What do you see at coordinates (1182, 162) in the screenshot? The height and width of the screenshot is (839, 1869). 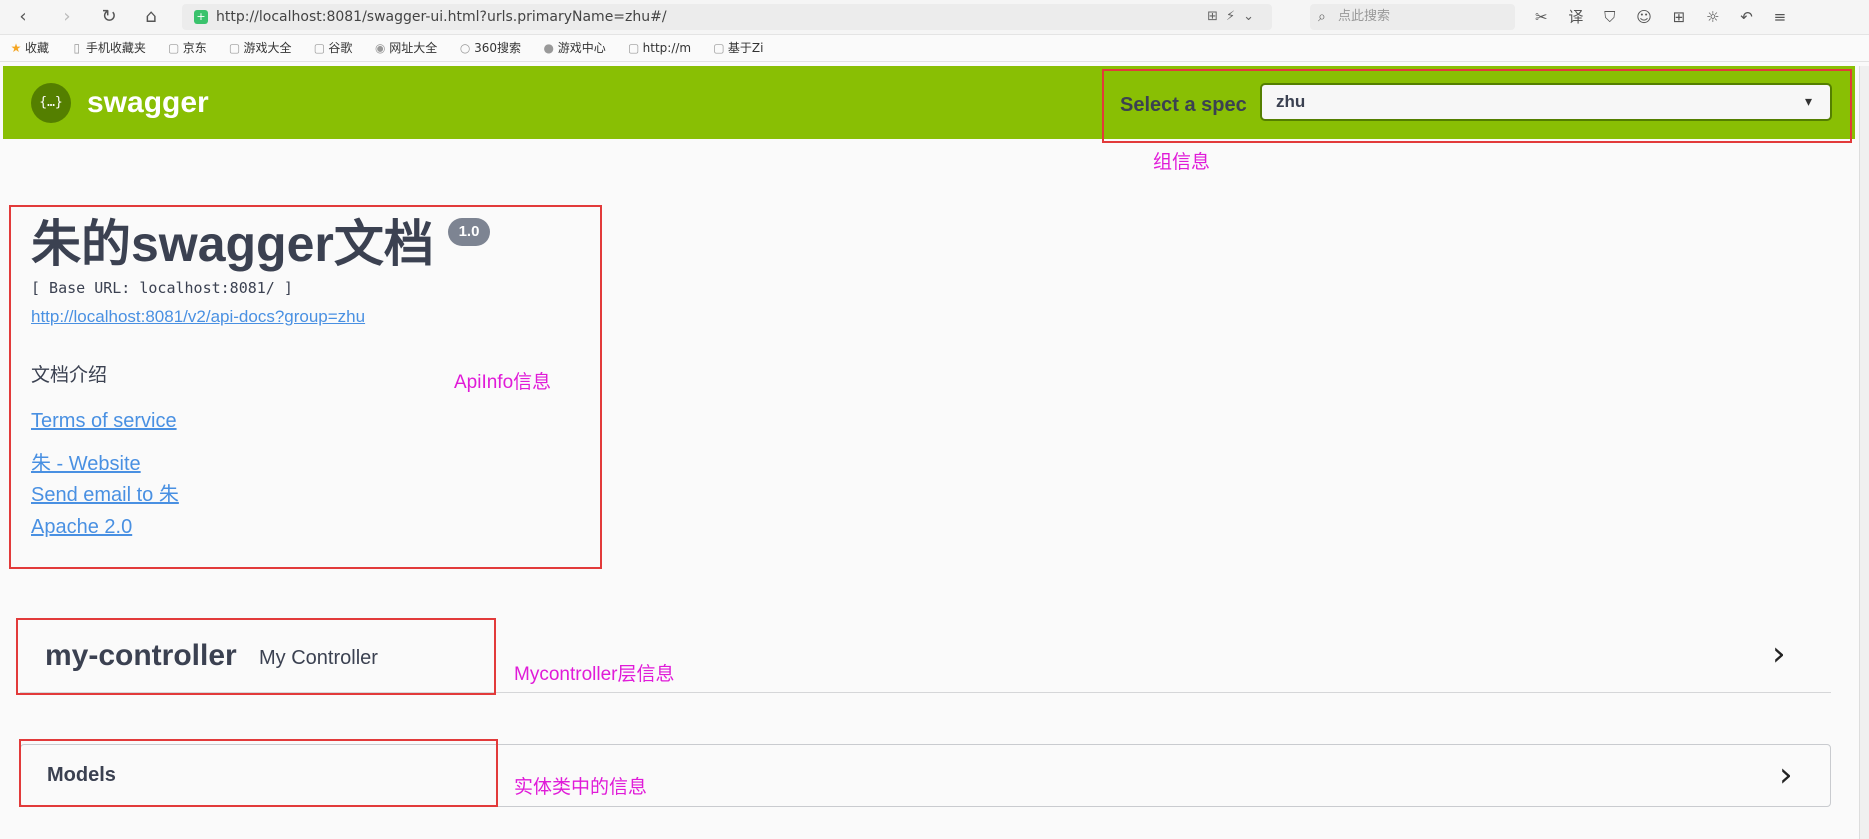 I see `annotation-group-label: 组信息` at bounding box center [1182, 162].